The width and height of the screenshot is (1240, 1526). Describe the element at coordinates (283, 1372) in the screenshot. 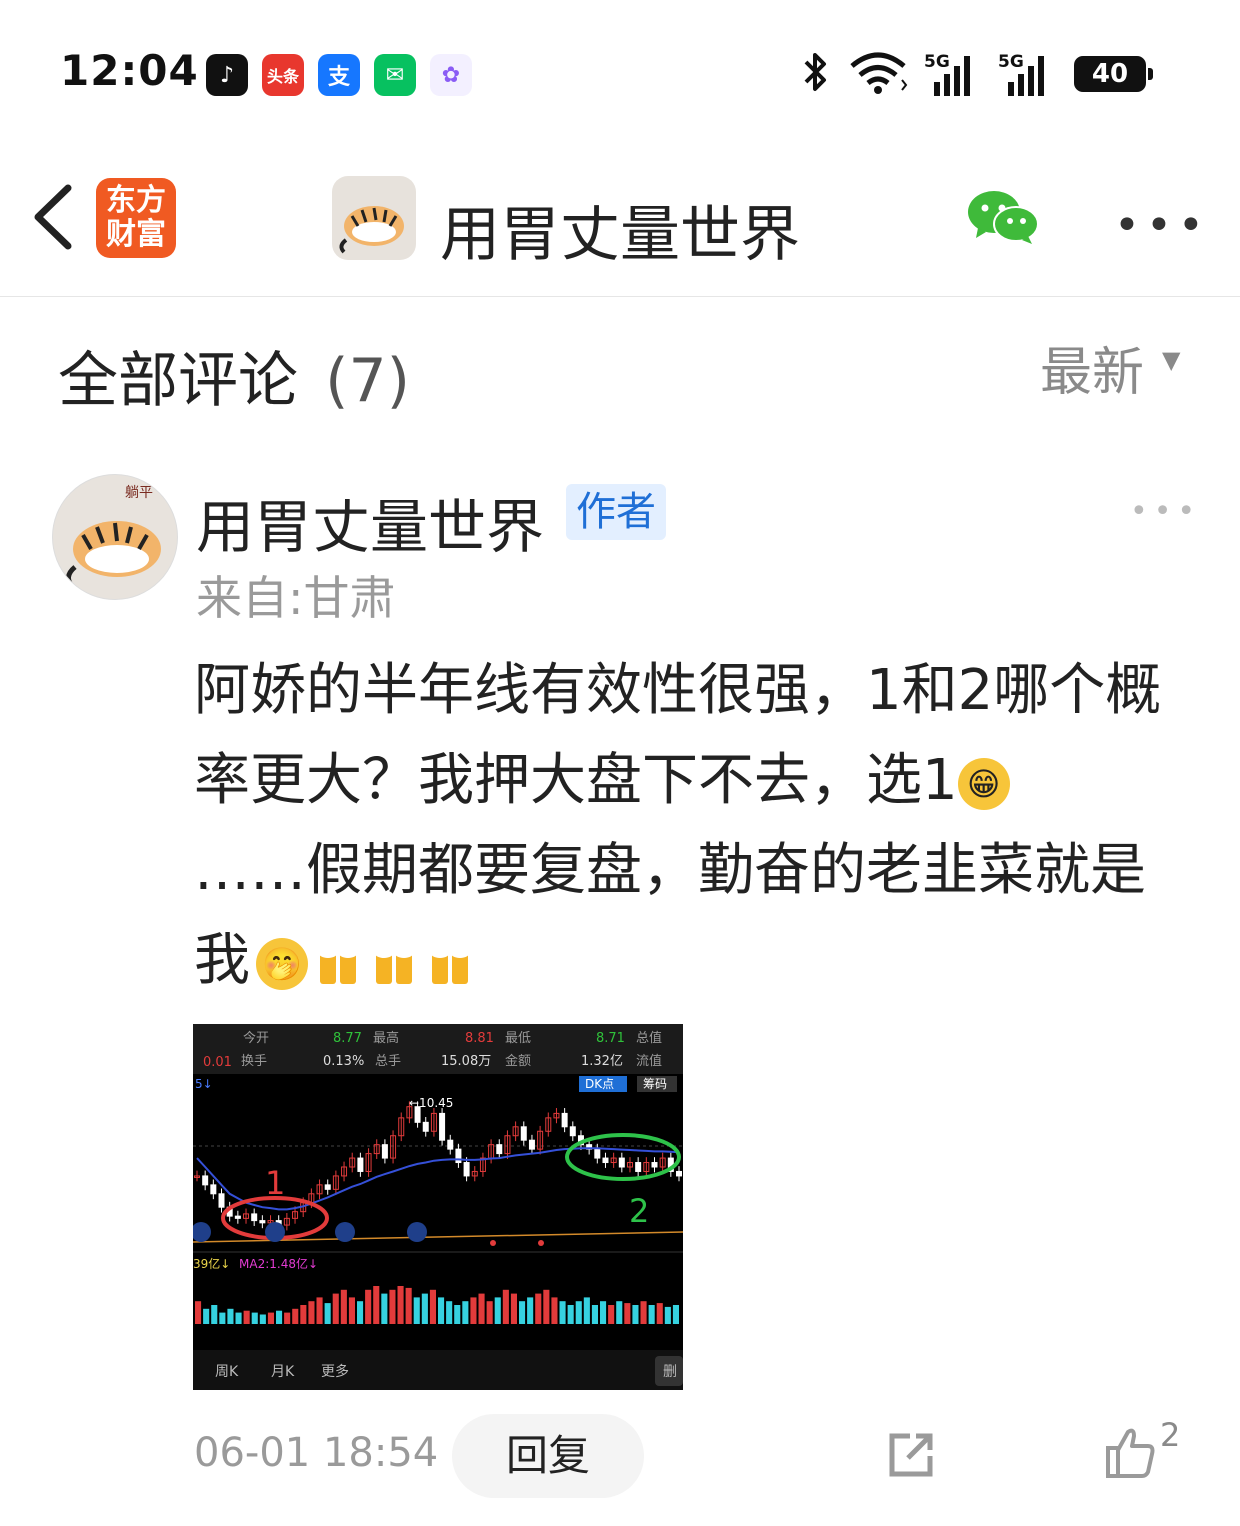

I see `tab-month-k: 月K` at that location.